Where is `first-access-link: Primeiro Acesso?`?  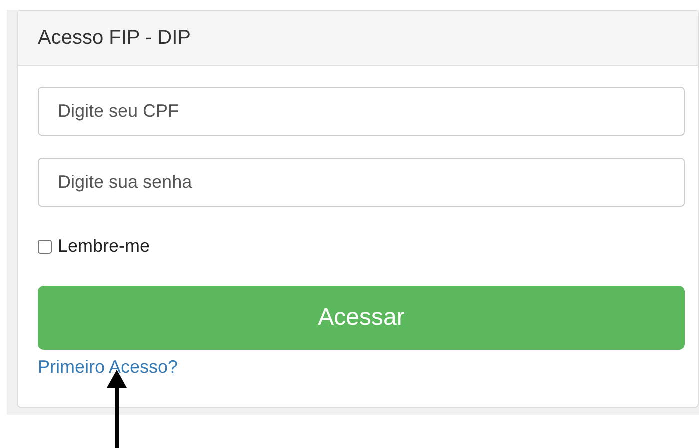
first-access-link: Primeiro Acesso? is located at coordinates (108, 367).